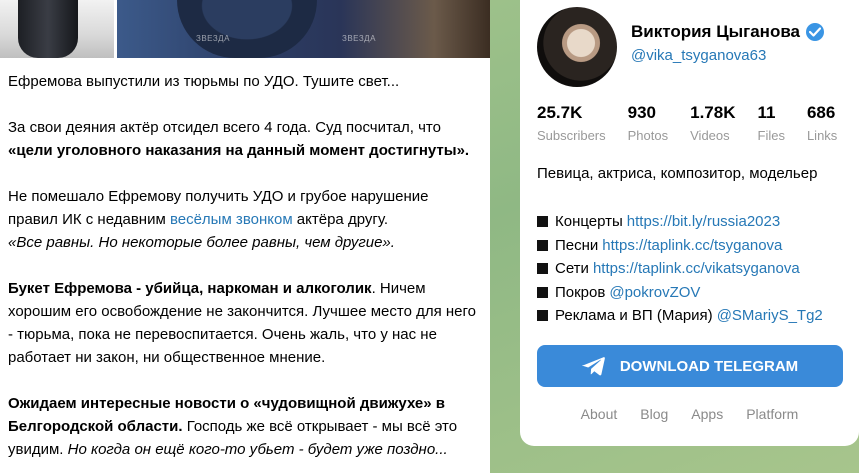  What do you see at coordinates (712, 124) in the screenshot?
I see `stat-videos: 1.78K Videos` at bounding box center [712, 124].